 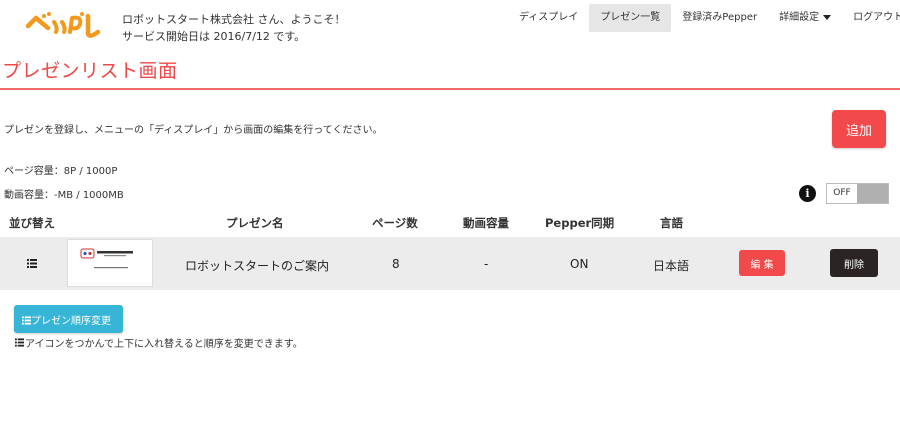 What do you see at coordinates (671, 223) in the screenshot?
I see `col-language: 言語` at bounding box center [671, 223].